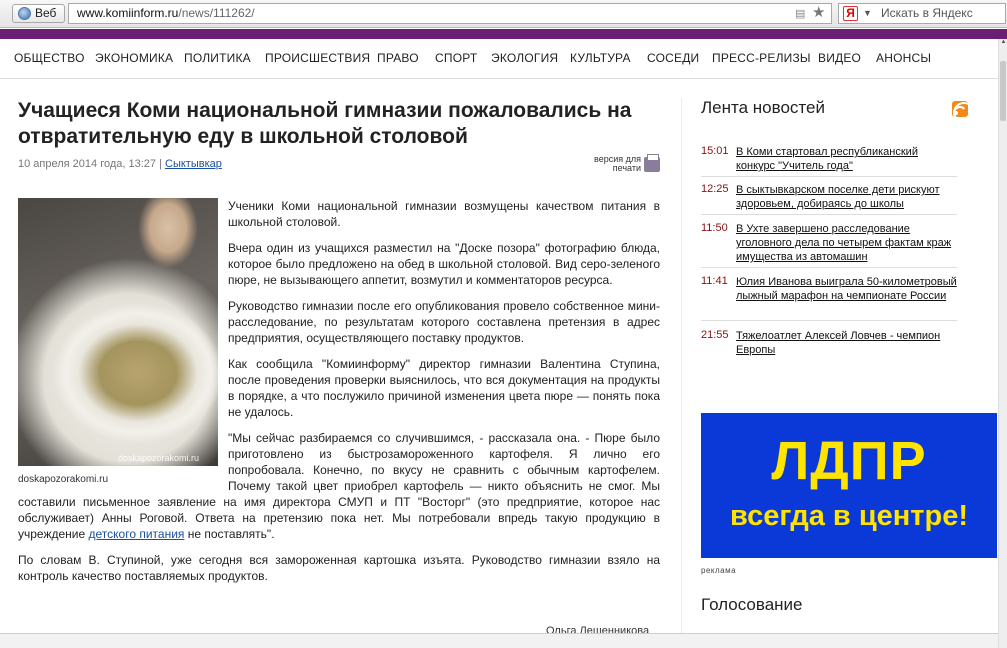 The image size is (1007, 648). What do you see at coordinates (456, 58) in the screenshot?
I see `nav-item-sport: СПОРТ` at bounding box center [456, 58].